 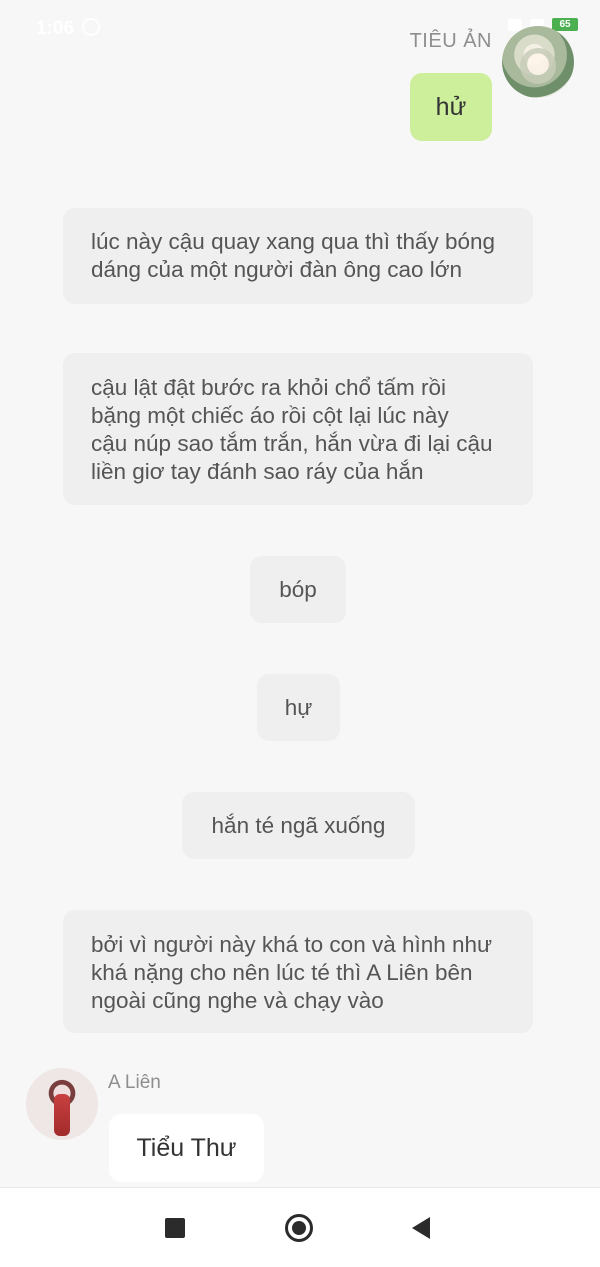 I want to click on narration-bubble: bóp, so click(x=298, y=589).